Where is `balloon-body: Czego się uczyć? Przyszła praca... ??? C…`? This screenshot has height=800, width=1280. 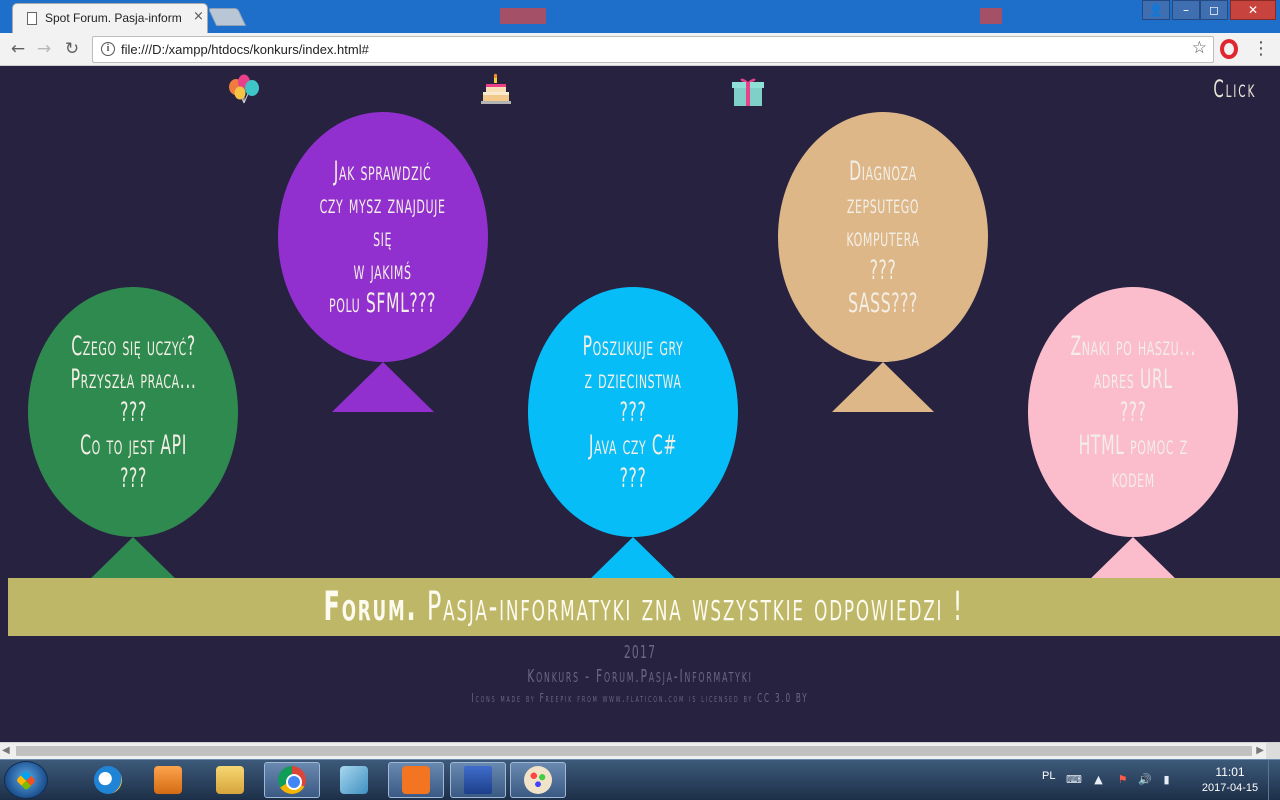
balloon-body: Czego się uczyć? Przyszła praca... ??? C… is located at coordinates (133, 412).